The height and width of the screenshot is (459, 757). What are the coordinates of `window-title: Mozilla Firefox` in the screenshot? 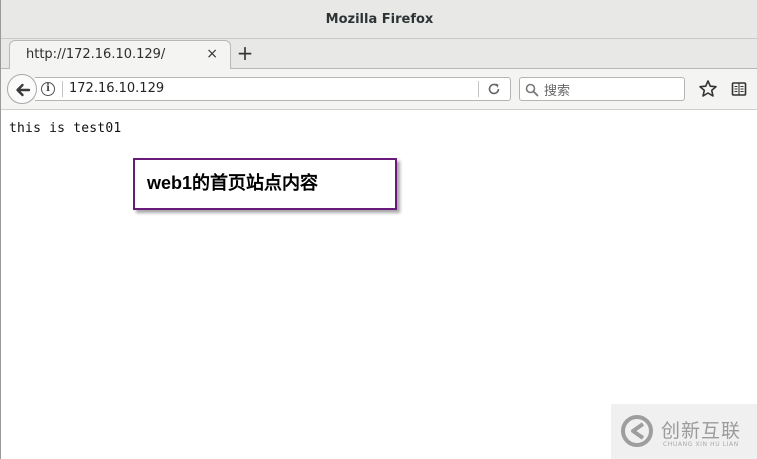 It's located at (379, 19).